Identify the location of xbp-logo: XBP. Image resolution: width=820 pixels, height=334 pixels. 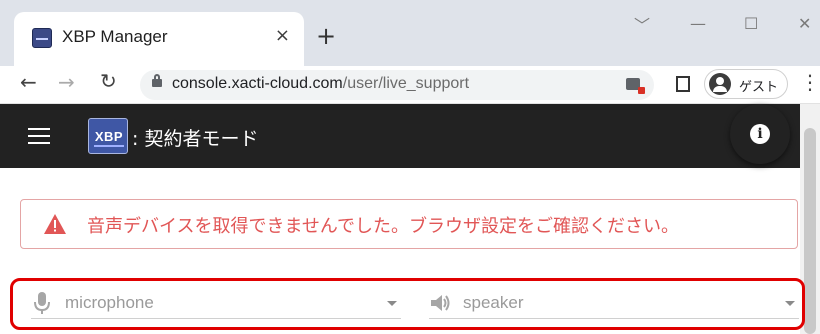
(108, 136).